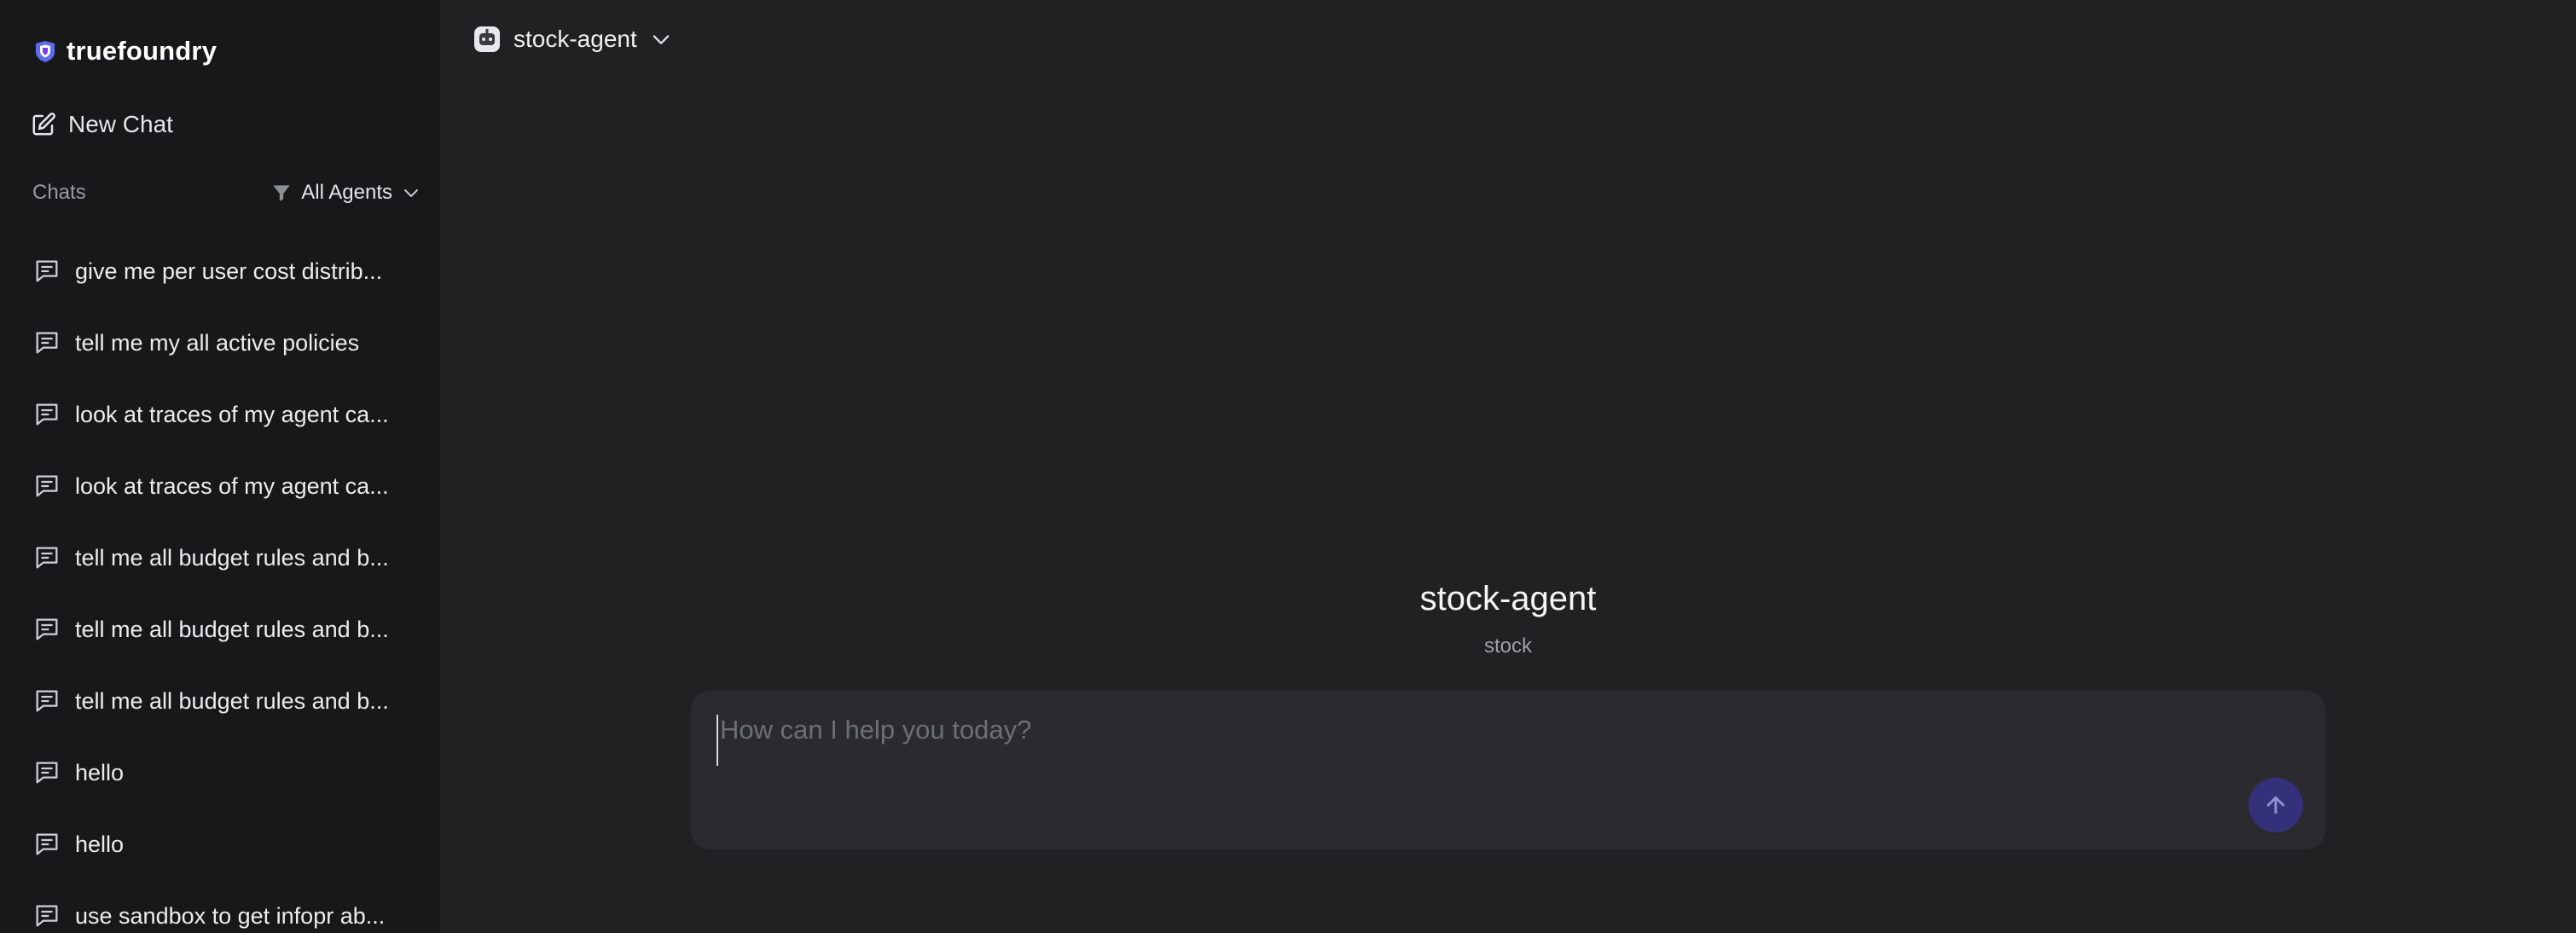 This screenshot has height=933, width=2576. Describe the element at coordinates (1442, 740) in the screenshot. I see `message-input` at that location.